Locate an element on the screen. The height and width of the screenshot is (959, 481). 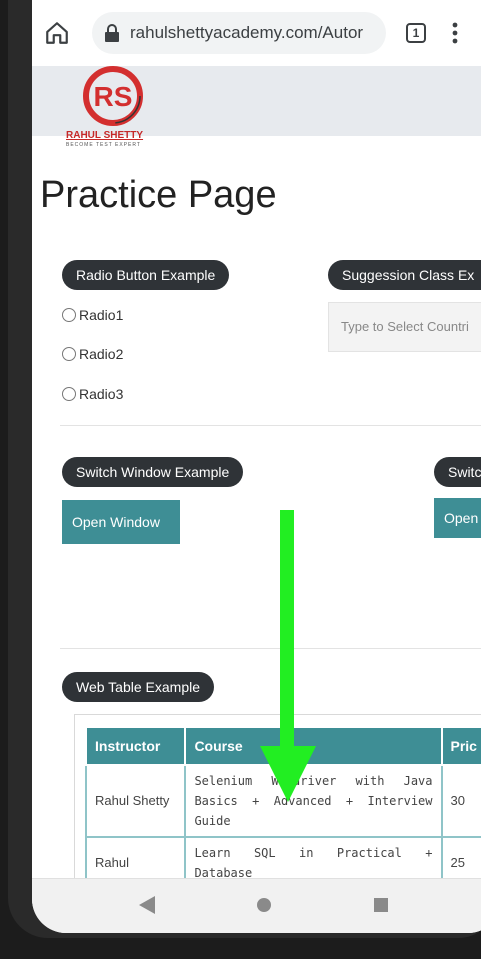
tab-switcher-button: 1 is located at coordinates (416, 33).